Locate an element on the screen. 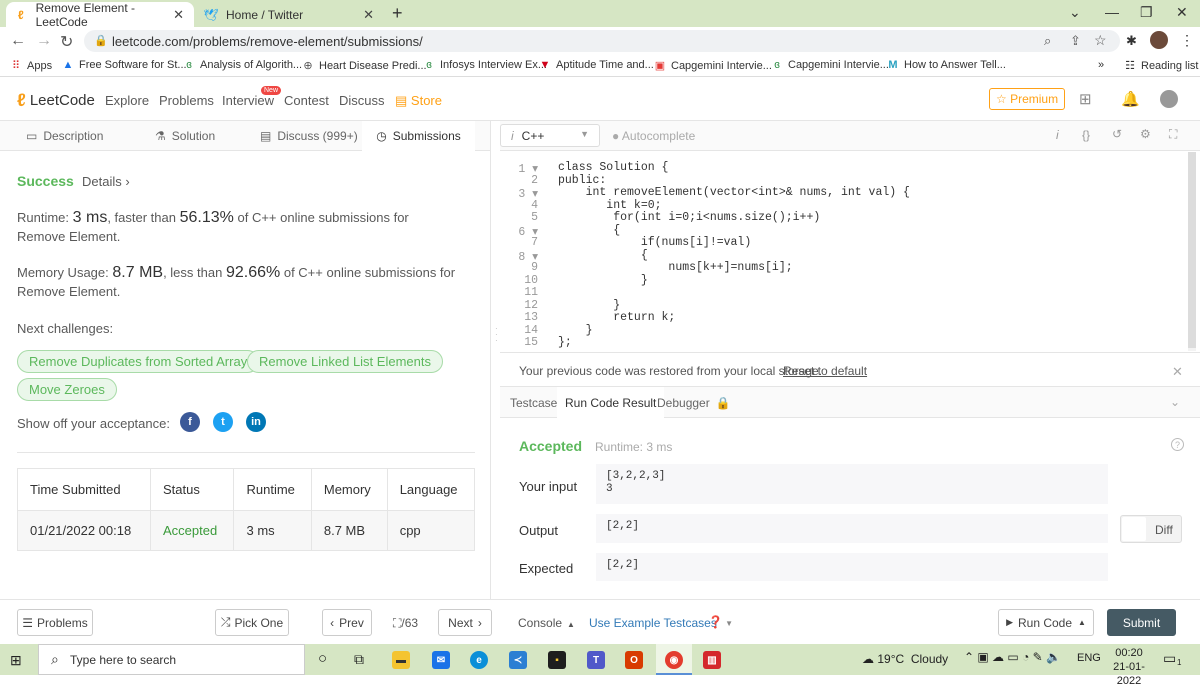 This screenshot has height=688, width=1200. help-dropdown: ❓ ▼ is located at coordinates (720, 622).